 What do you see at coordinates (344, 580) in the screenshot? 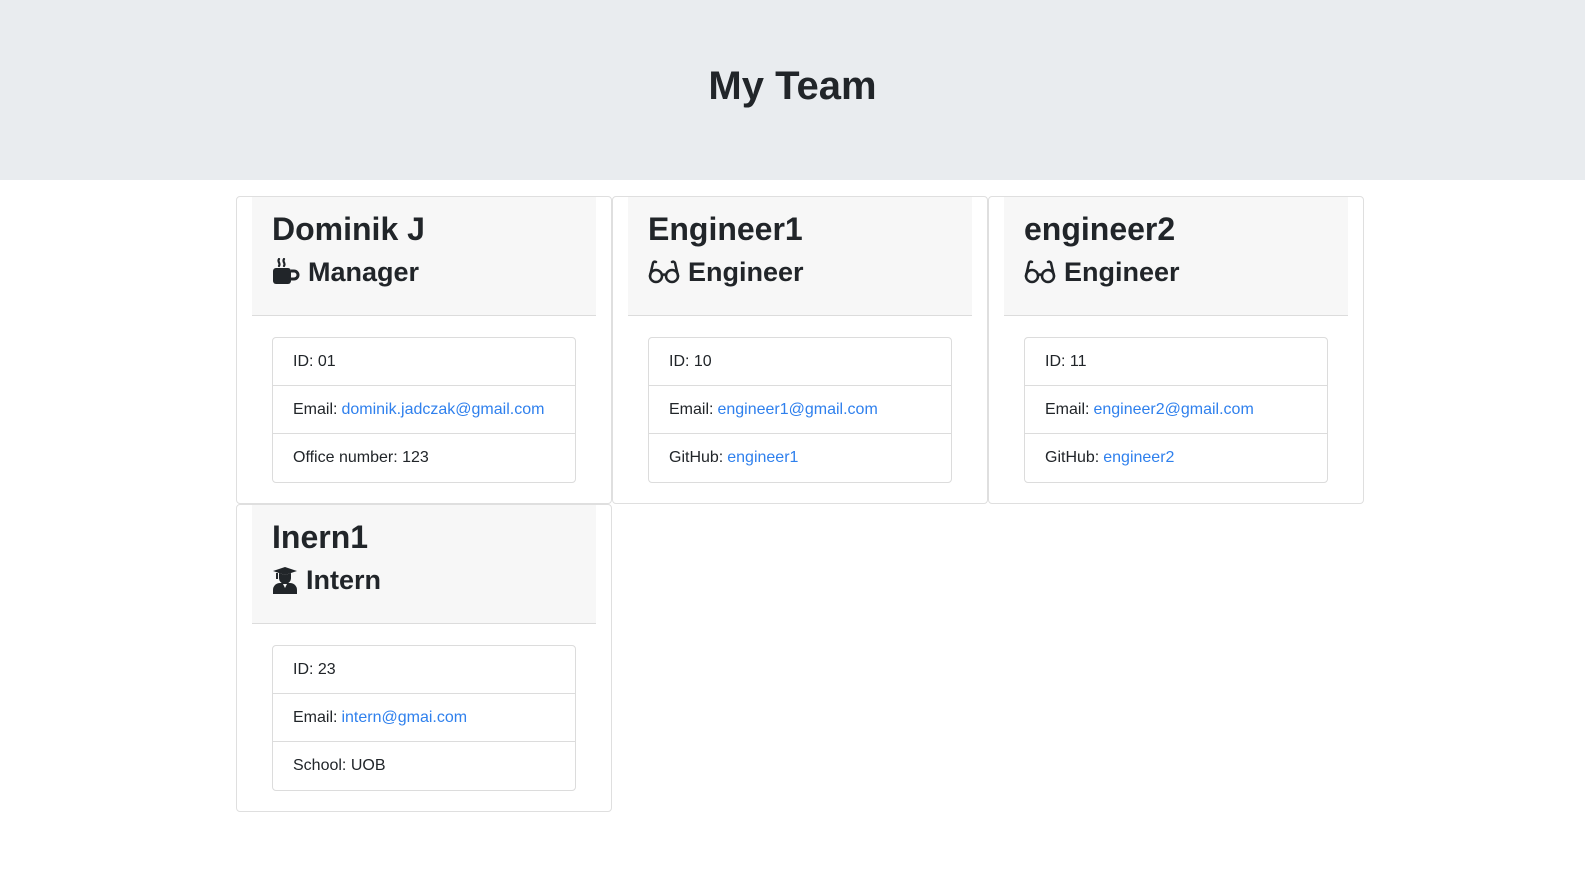
I see `role-label: Intern` at bounding box center [344, 580].